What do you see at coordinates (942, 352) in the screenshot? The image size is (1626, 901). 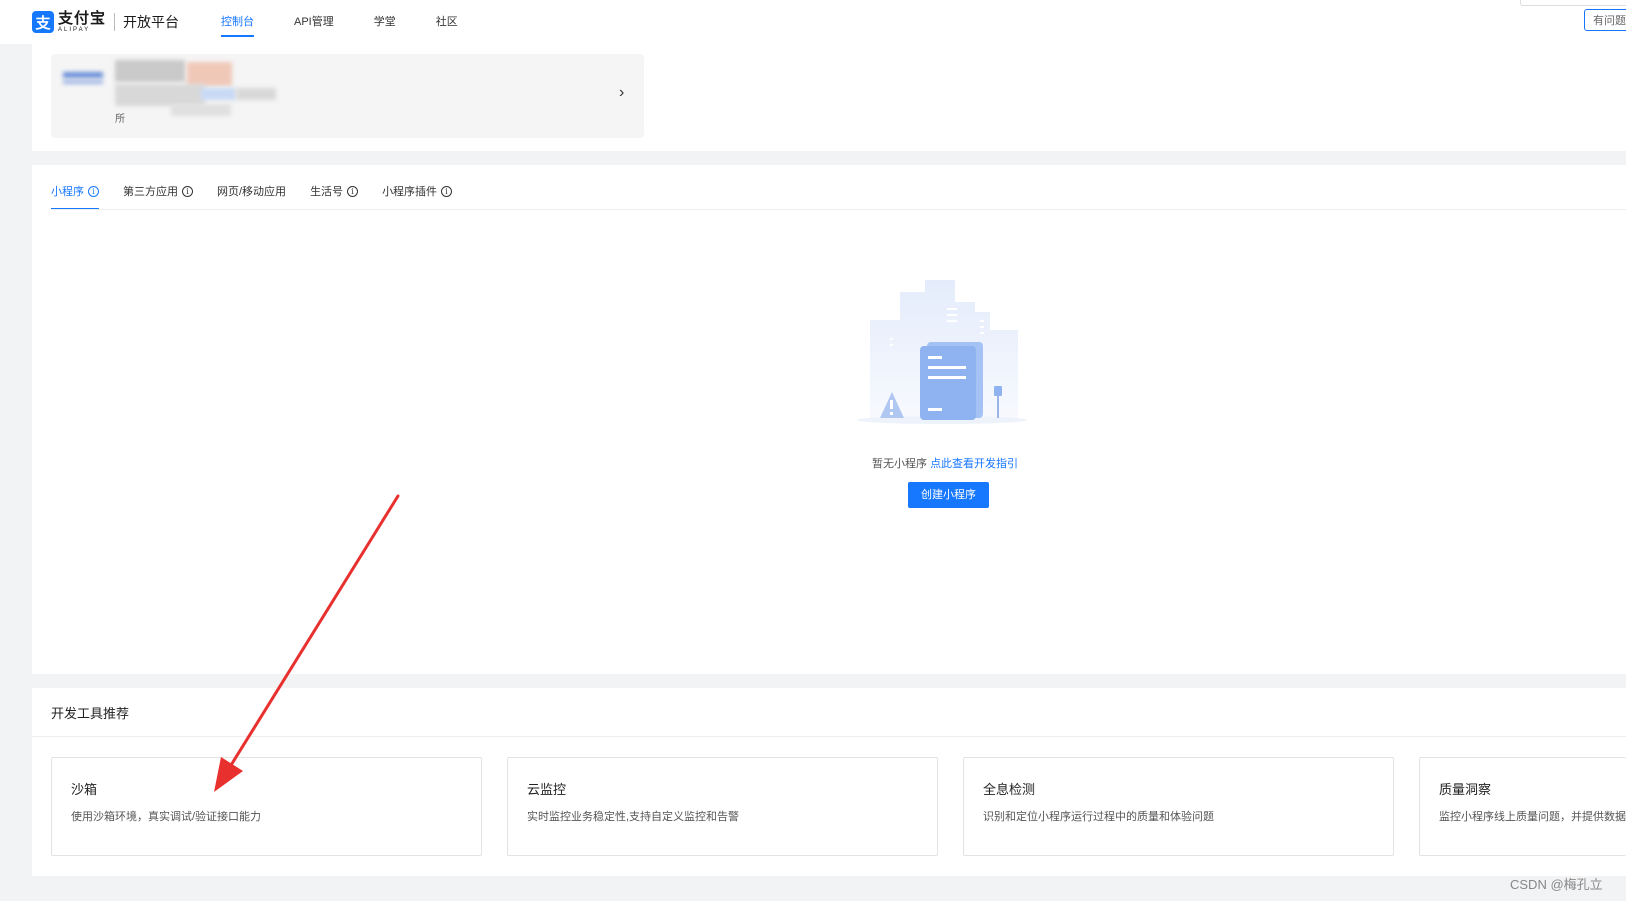 I see `empty-document-icon` at bounding box center [942, 352].